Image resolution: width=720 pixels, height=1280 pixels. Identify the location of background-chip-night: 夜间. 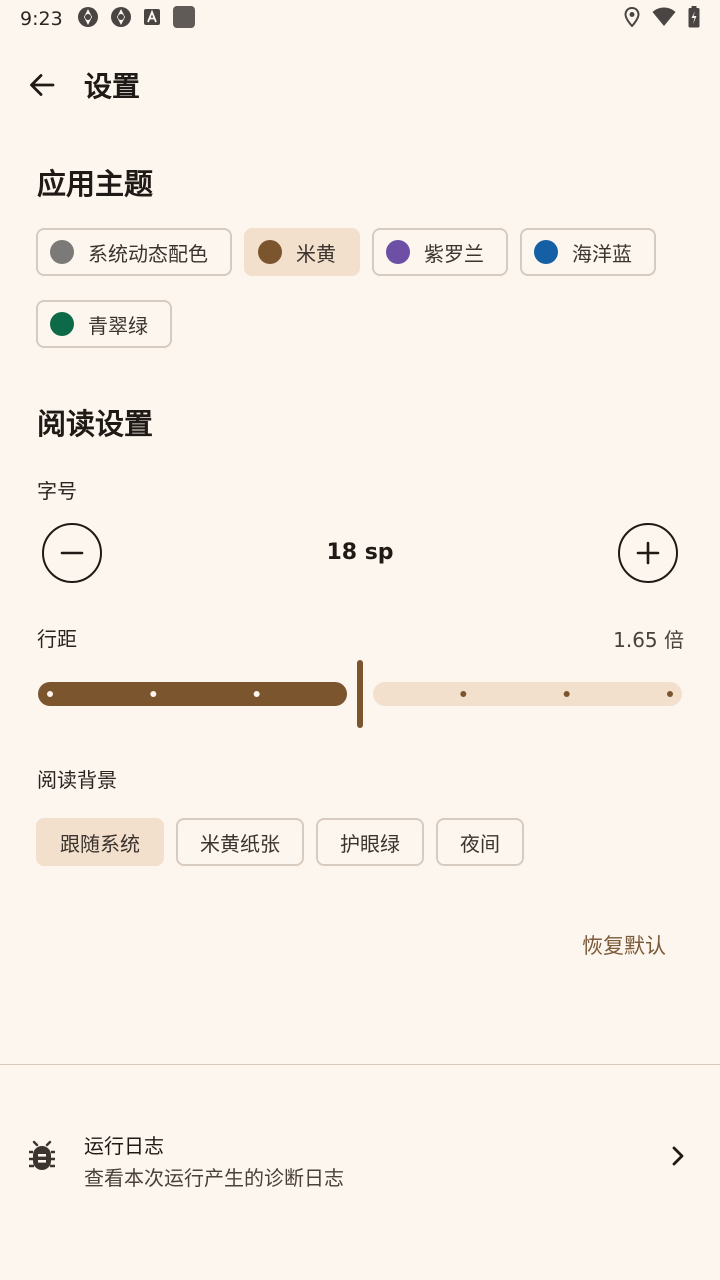
(480, 842).